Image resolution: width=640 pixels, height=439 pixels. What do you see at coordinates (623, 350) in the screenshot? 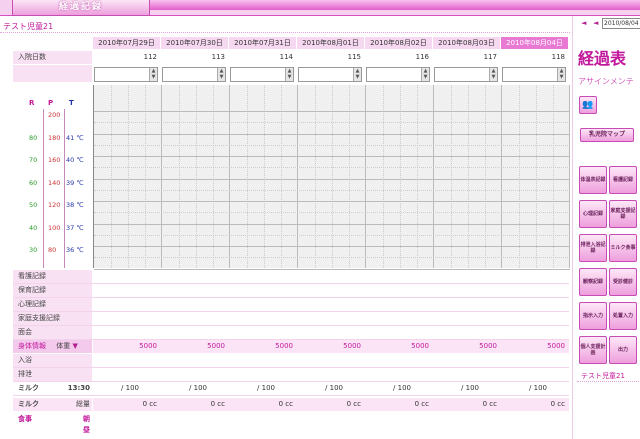
I see `sidebar-button: 出力` at bounding box center [623, 350].